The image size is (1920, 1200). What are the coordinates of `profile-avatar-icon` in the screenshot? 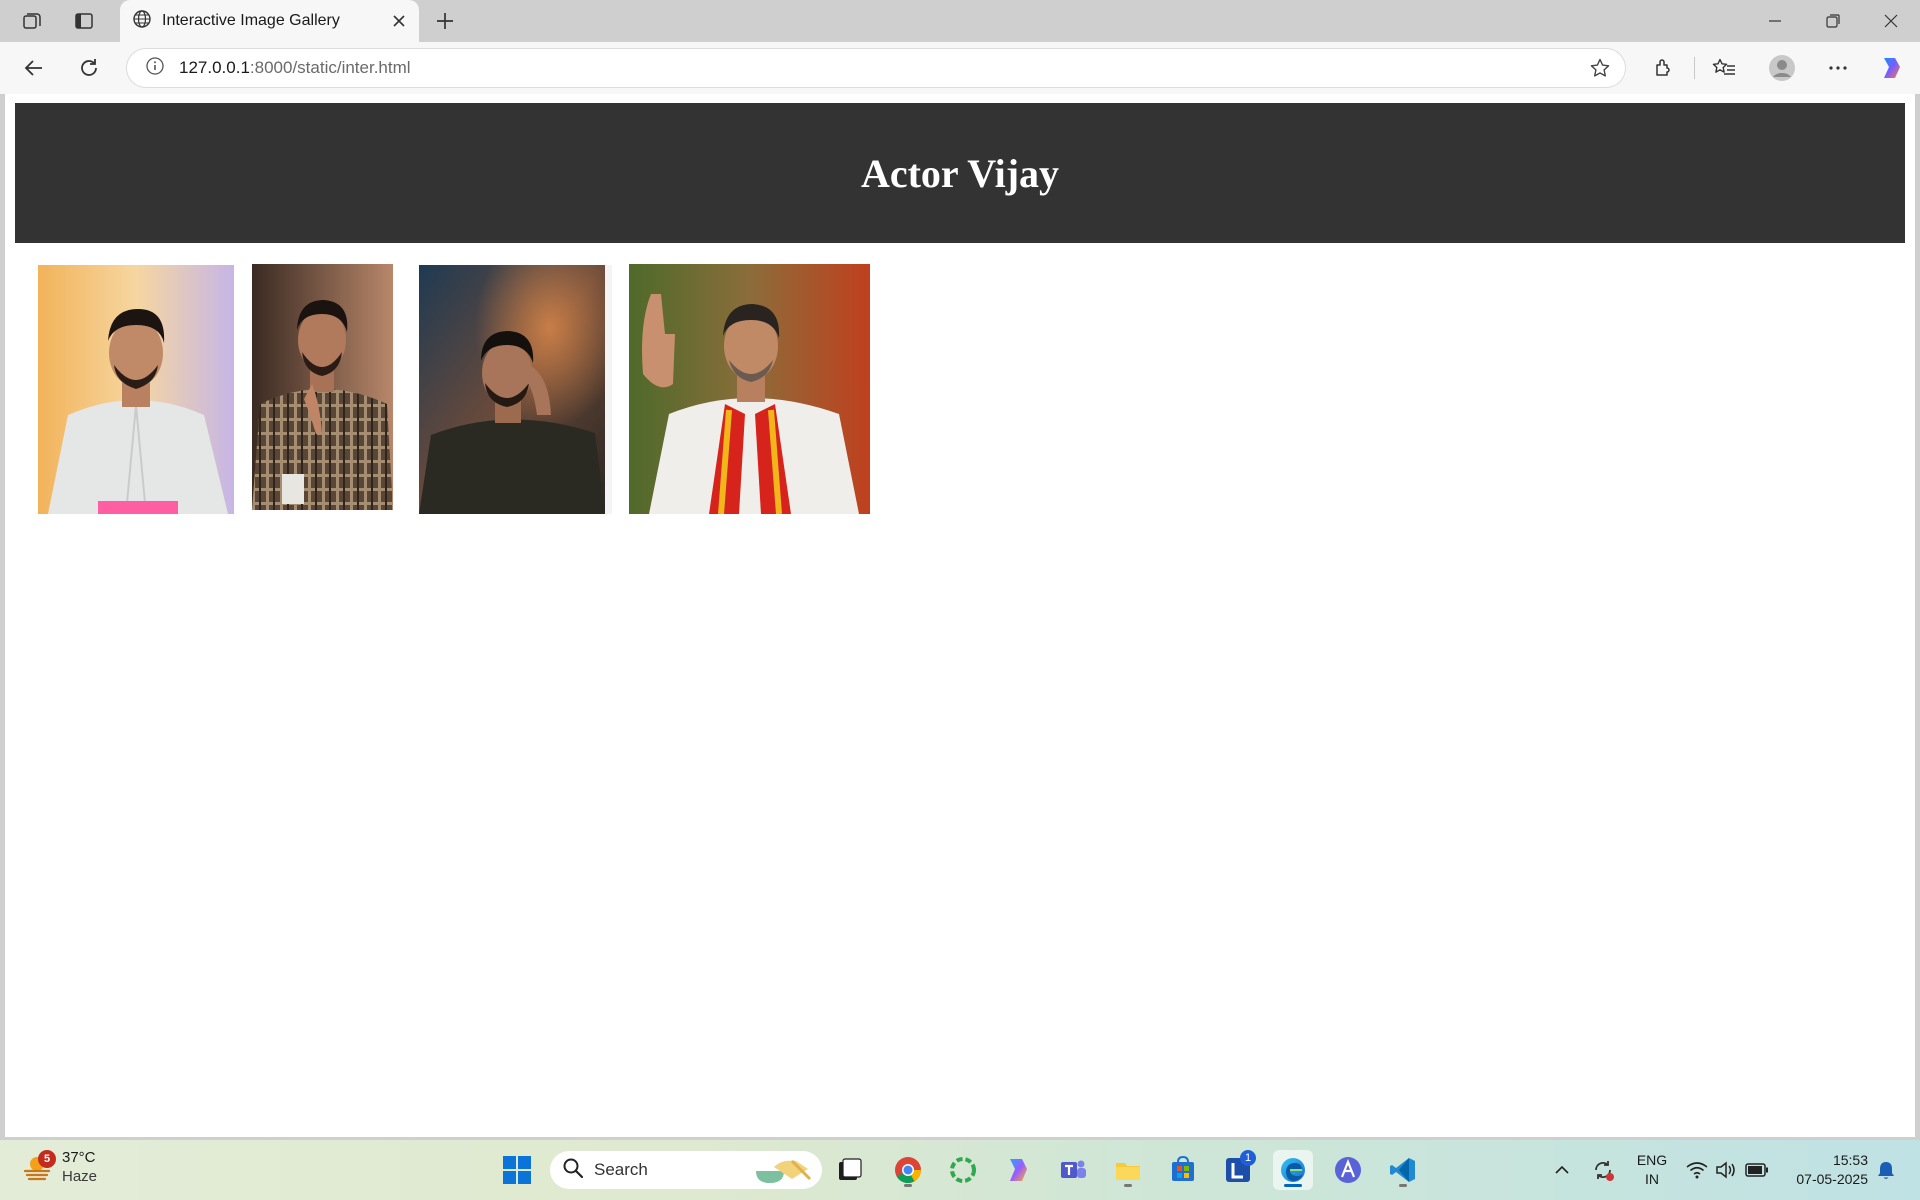 It's located at (1782, 68).